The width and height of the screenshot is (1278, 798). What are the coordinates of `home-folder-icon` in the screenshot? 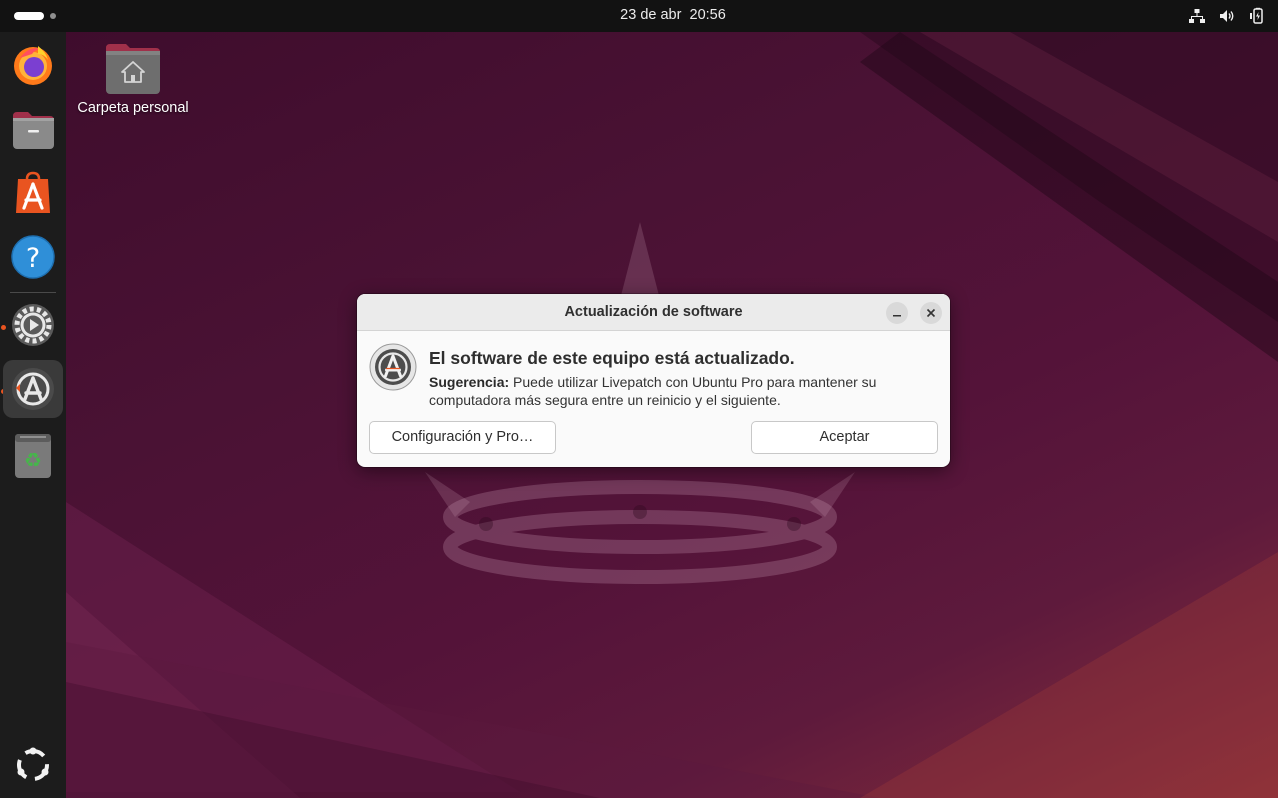 It's located at (133, 69).